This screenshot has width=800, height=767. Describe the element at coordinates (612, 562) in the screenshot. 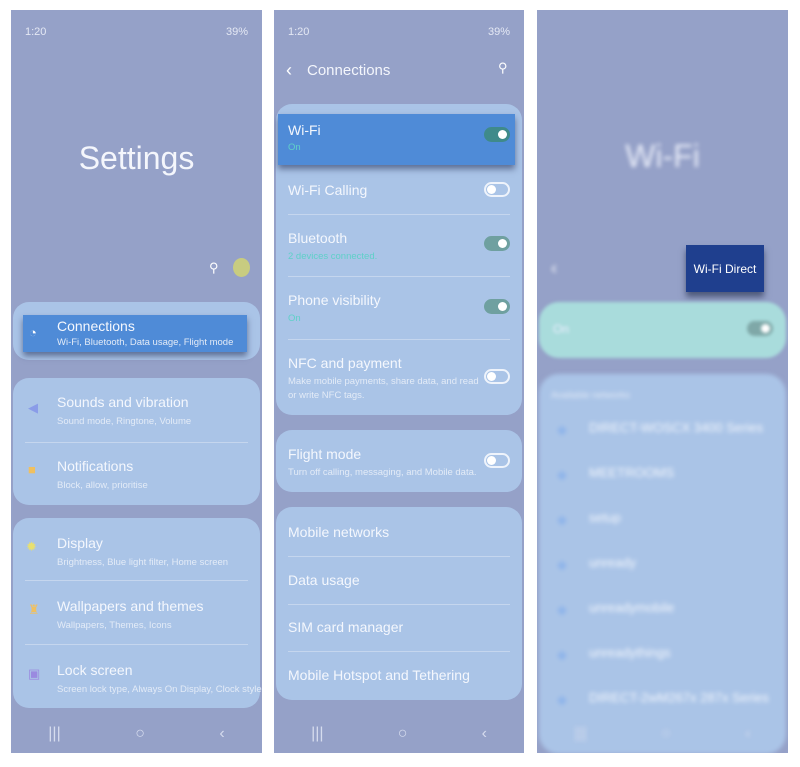

I see `network-name: unready` at that location.